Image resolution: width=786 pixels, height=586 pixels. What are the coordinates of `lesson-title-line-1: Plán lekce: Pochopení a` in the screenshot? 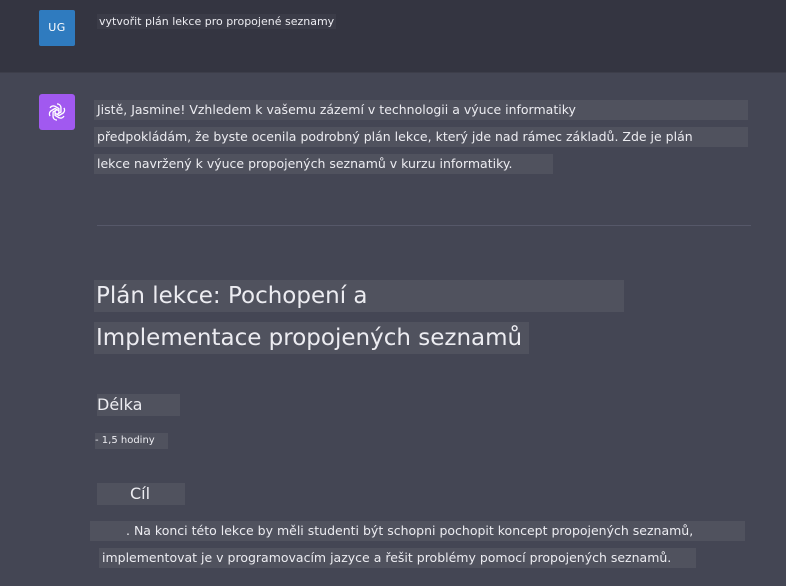 It's located at (359, 296).